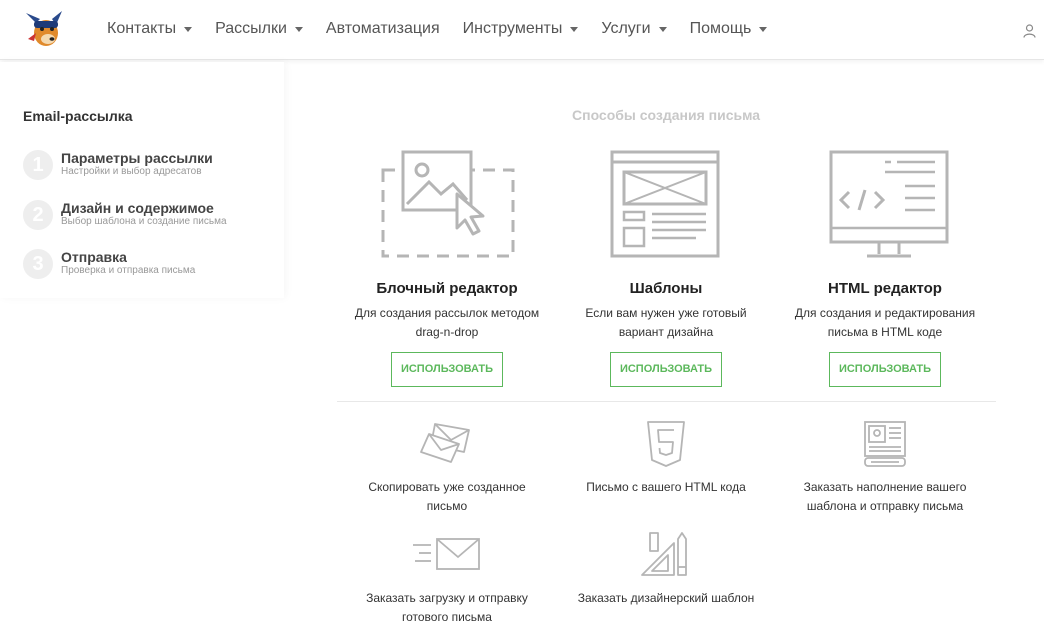 The height and width of the screenshot is (628, 1044). I want to click on nav-help-label: Помощь, so click(720, 28).